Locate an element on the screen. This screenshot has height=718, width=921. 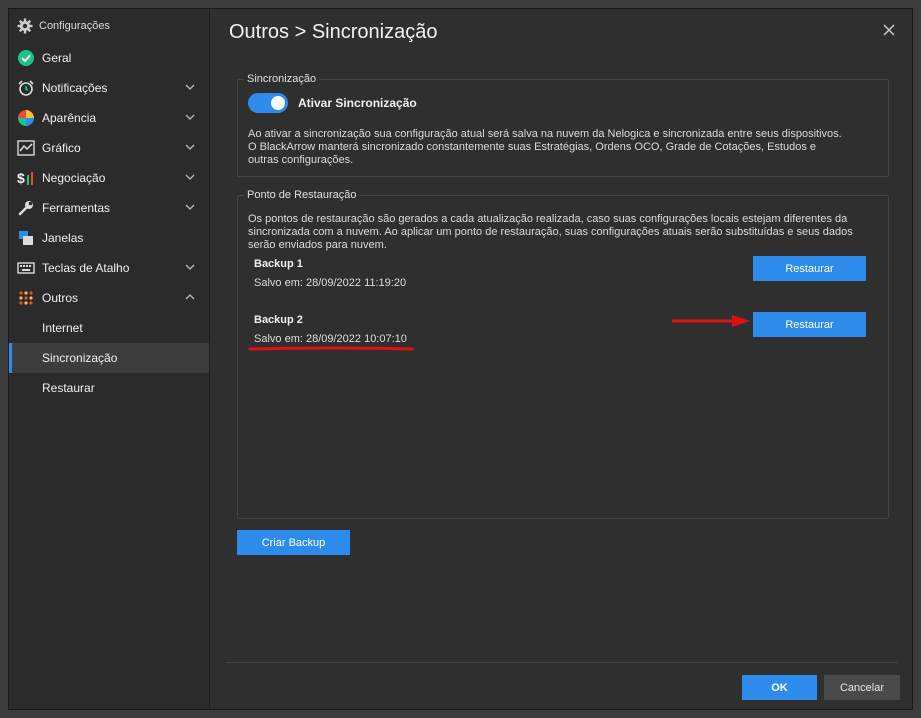
keyboard-icon is located at coordinates (26, 268).